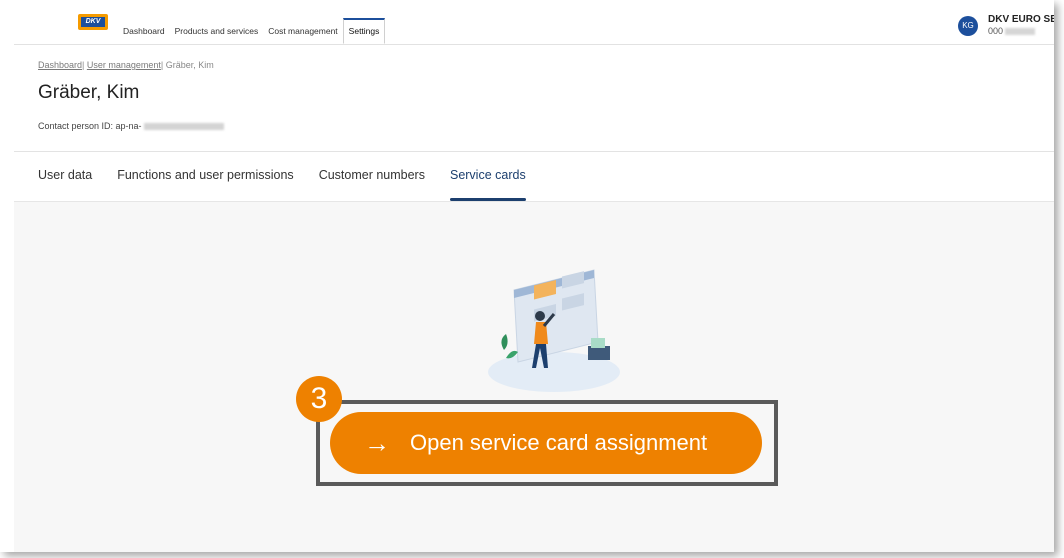 Image resolution: width=1064 pixels, height=558 pixels. What do you see at coordinates (996, 31) in the screenshot?
I see `account-number-text: 000` at bounding box center [996, 31].